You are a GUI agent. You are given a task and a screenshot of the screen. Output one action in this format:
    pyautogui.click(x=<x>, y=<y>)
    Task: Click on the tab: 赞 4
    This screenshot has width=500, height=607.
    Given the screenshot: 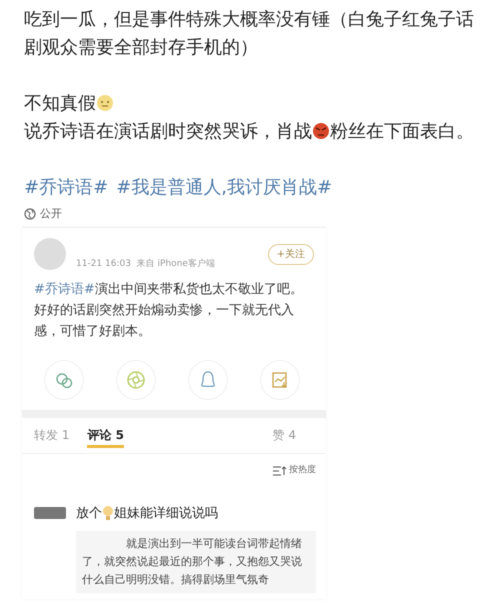 What is the action you would take?
    pyautogui.click(x=284, y=435)
    